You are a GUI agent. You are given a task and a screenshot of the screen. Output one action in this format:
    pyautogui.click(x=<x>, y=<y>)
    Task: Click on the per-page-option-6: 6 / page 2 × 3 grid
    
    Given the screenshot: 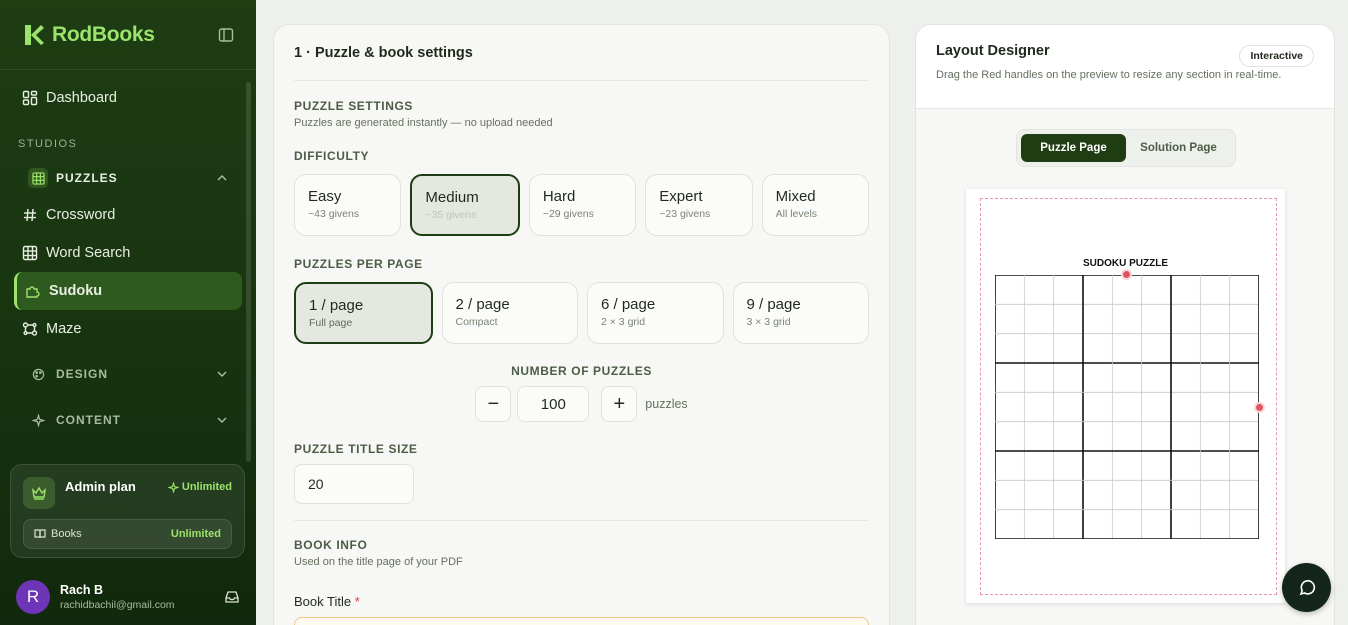 What is the action you would take?
    pyautogui.click(x=655, y=313)
    